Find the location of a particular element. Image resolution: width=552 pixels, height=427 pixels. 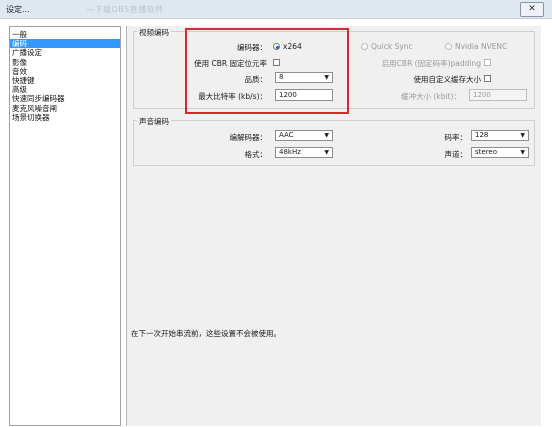

codec-select: AAC ▼ is located at coordinates (304, 135).